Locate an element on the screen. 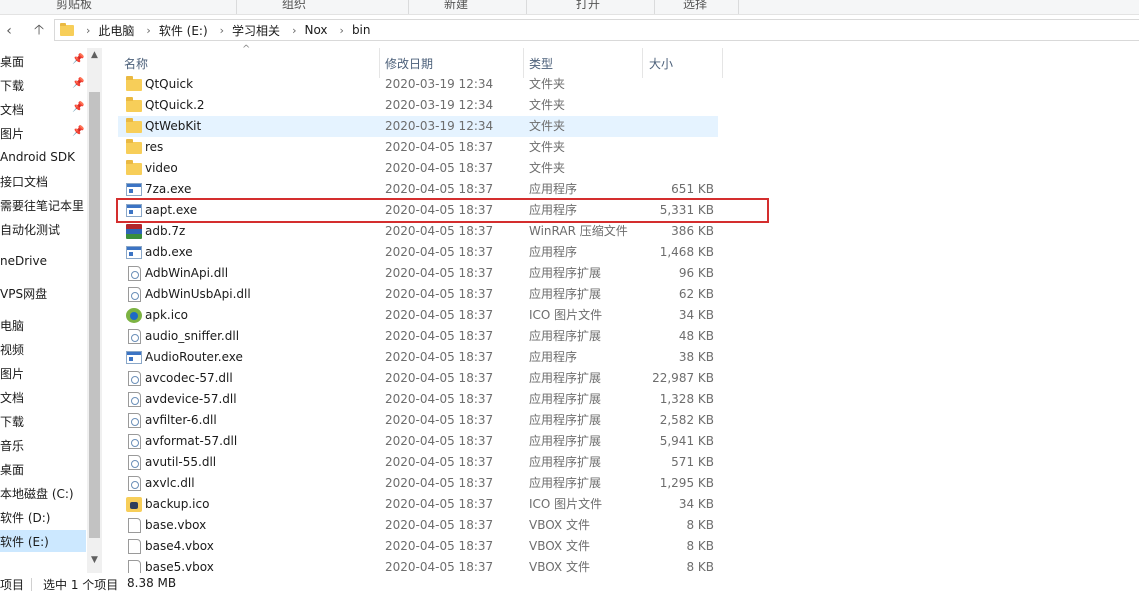 This screenshot has height=595, width=1139. sidebar-item-automation: 自动化测试 is located at coordinates (43, 229).